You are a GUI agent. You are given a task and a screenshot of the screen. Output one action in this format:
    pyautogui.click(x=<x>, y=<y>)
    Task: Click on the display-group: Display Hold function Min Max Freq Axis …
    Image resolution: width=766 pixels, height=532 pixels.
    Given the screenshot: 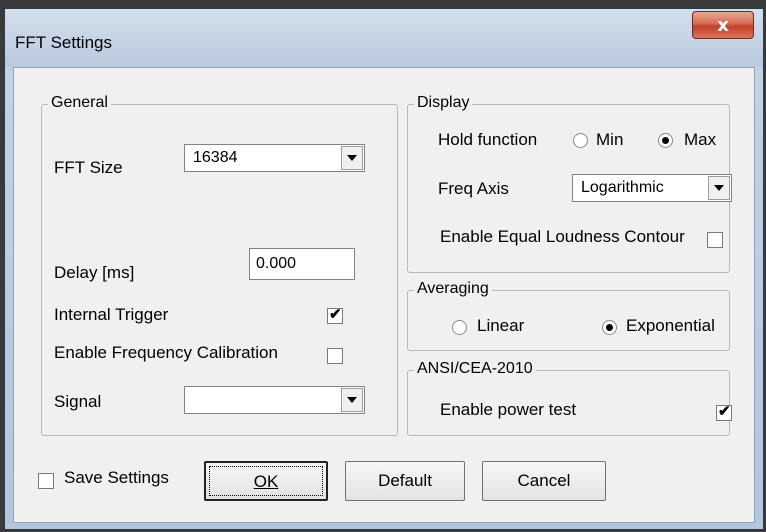 What is the action you would take?
    pyautogui.click(x=569, y=183)
    